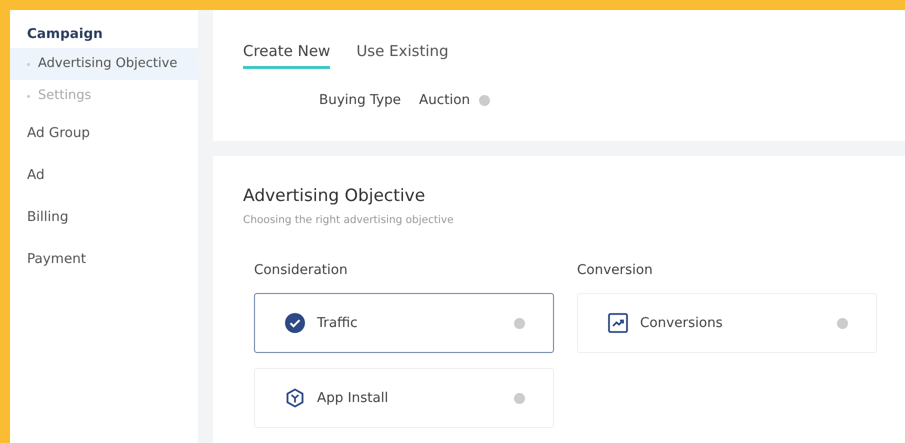  Describe the element at coordinates (104, 175) in the screenshot. I see `sidebar-item: Ad` at that location.